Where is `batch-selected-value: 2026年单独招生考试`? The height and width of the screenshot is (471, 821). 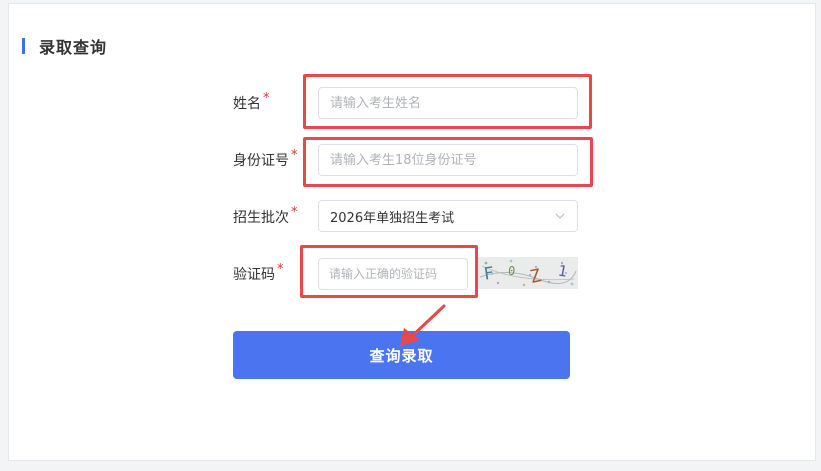
batch-selected-value: 2026年单独招生考试 is located at coordinates (392, 218).